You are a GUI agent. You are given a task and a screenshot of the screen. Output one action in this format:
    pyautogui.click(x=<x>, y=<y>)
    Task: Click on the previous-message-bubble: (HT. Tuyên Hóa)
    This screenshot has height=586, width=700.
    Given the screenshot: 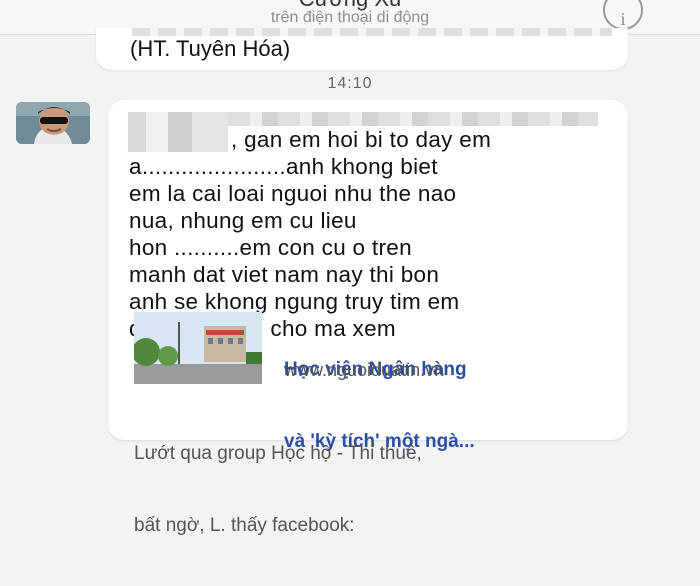 What is the action you would take?
    pyautogui.click(x=362, y=49)
    